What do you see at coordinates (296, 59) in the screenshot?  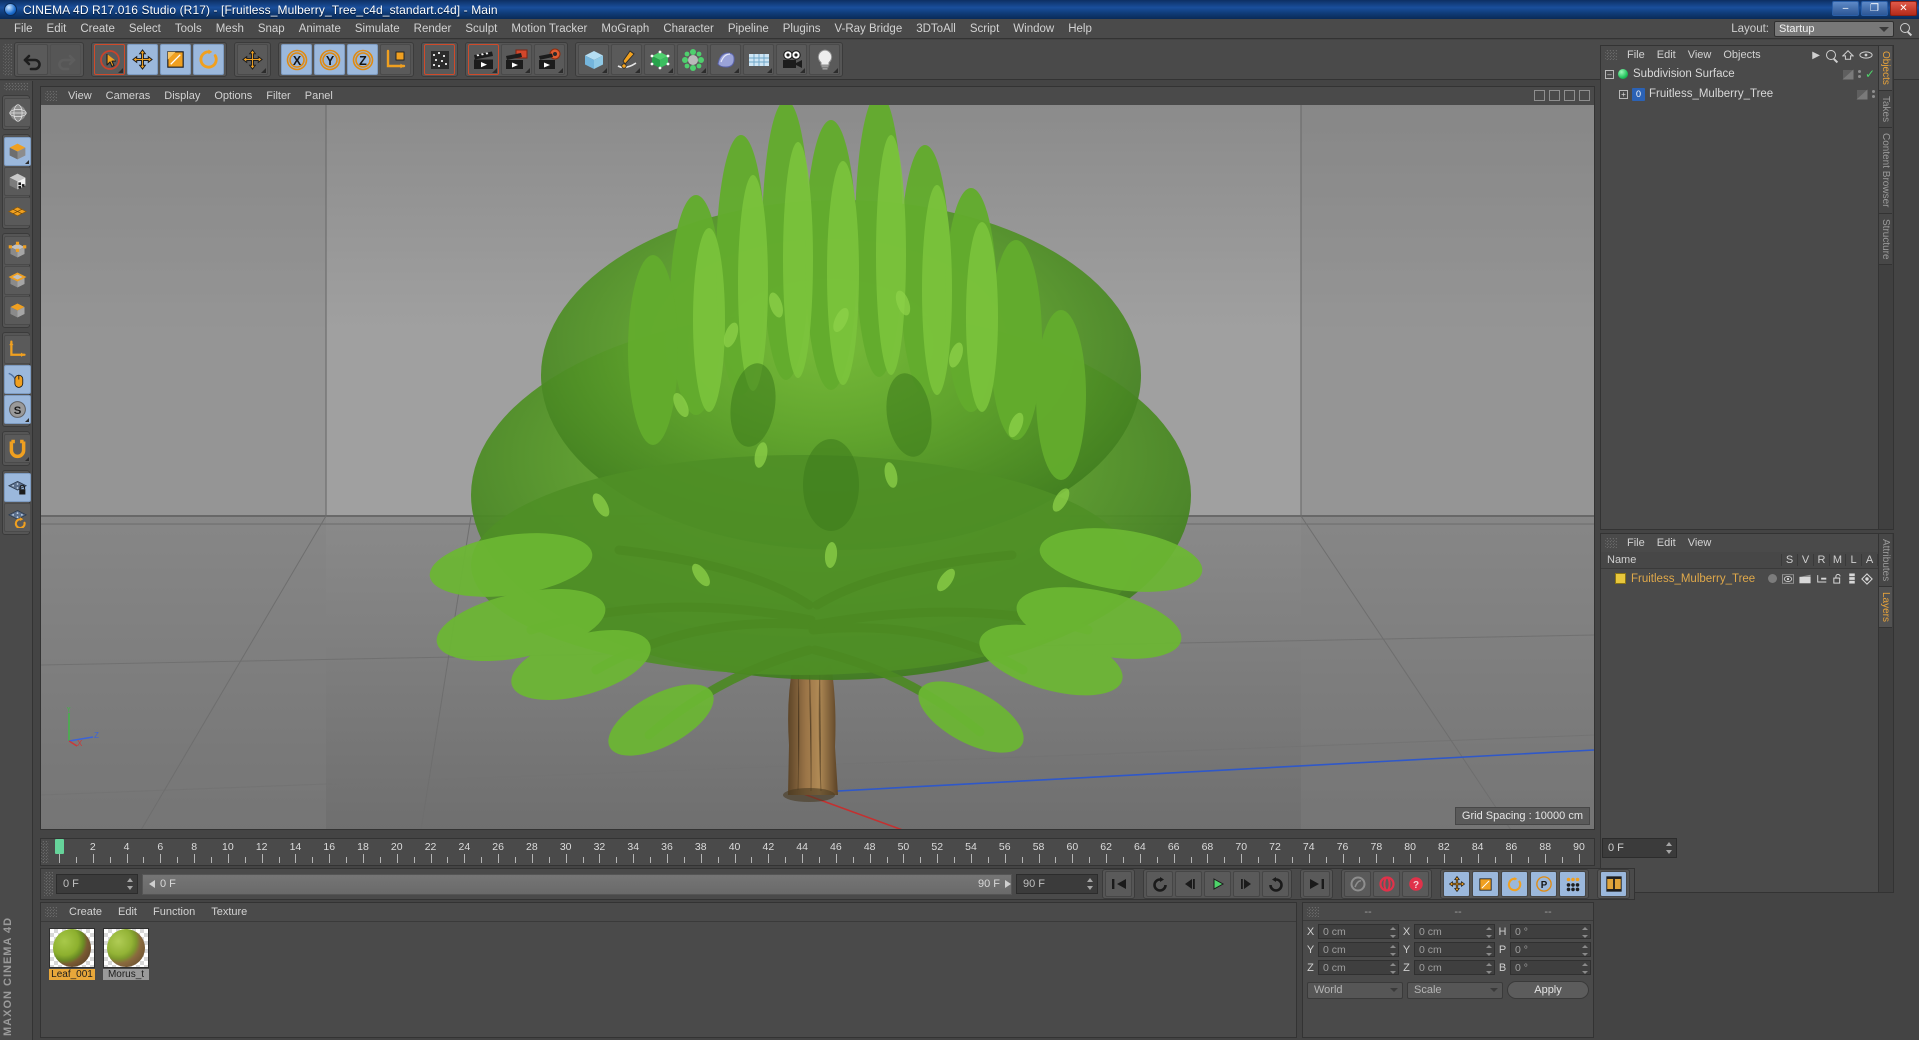 I see `lock-x-axis-button: X` at bounding box center [296, 59].